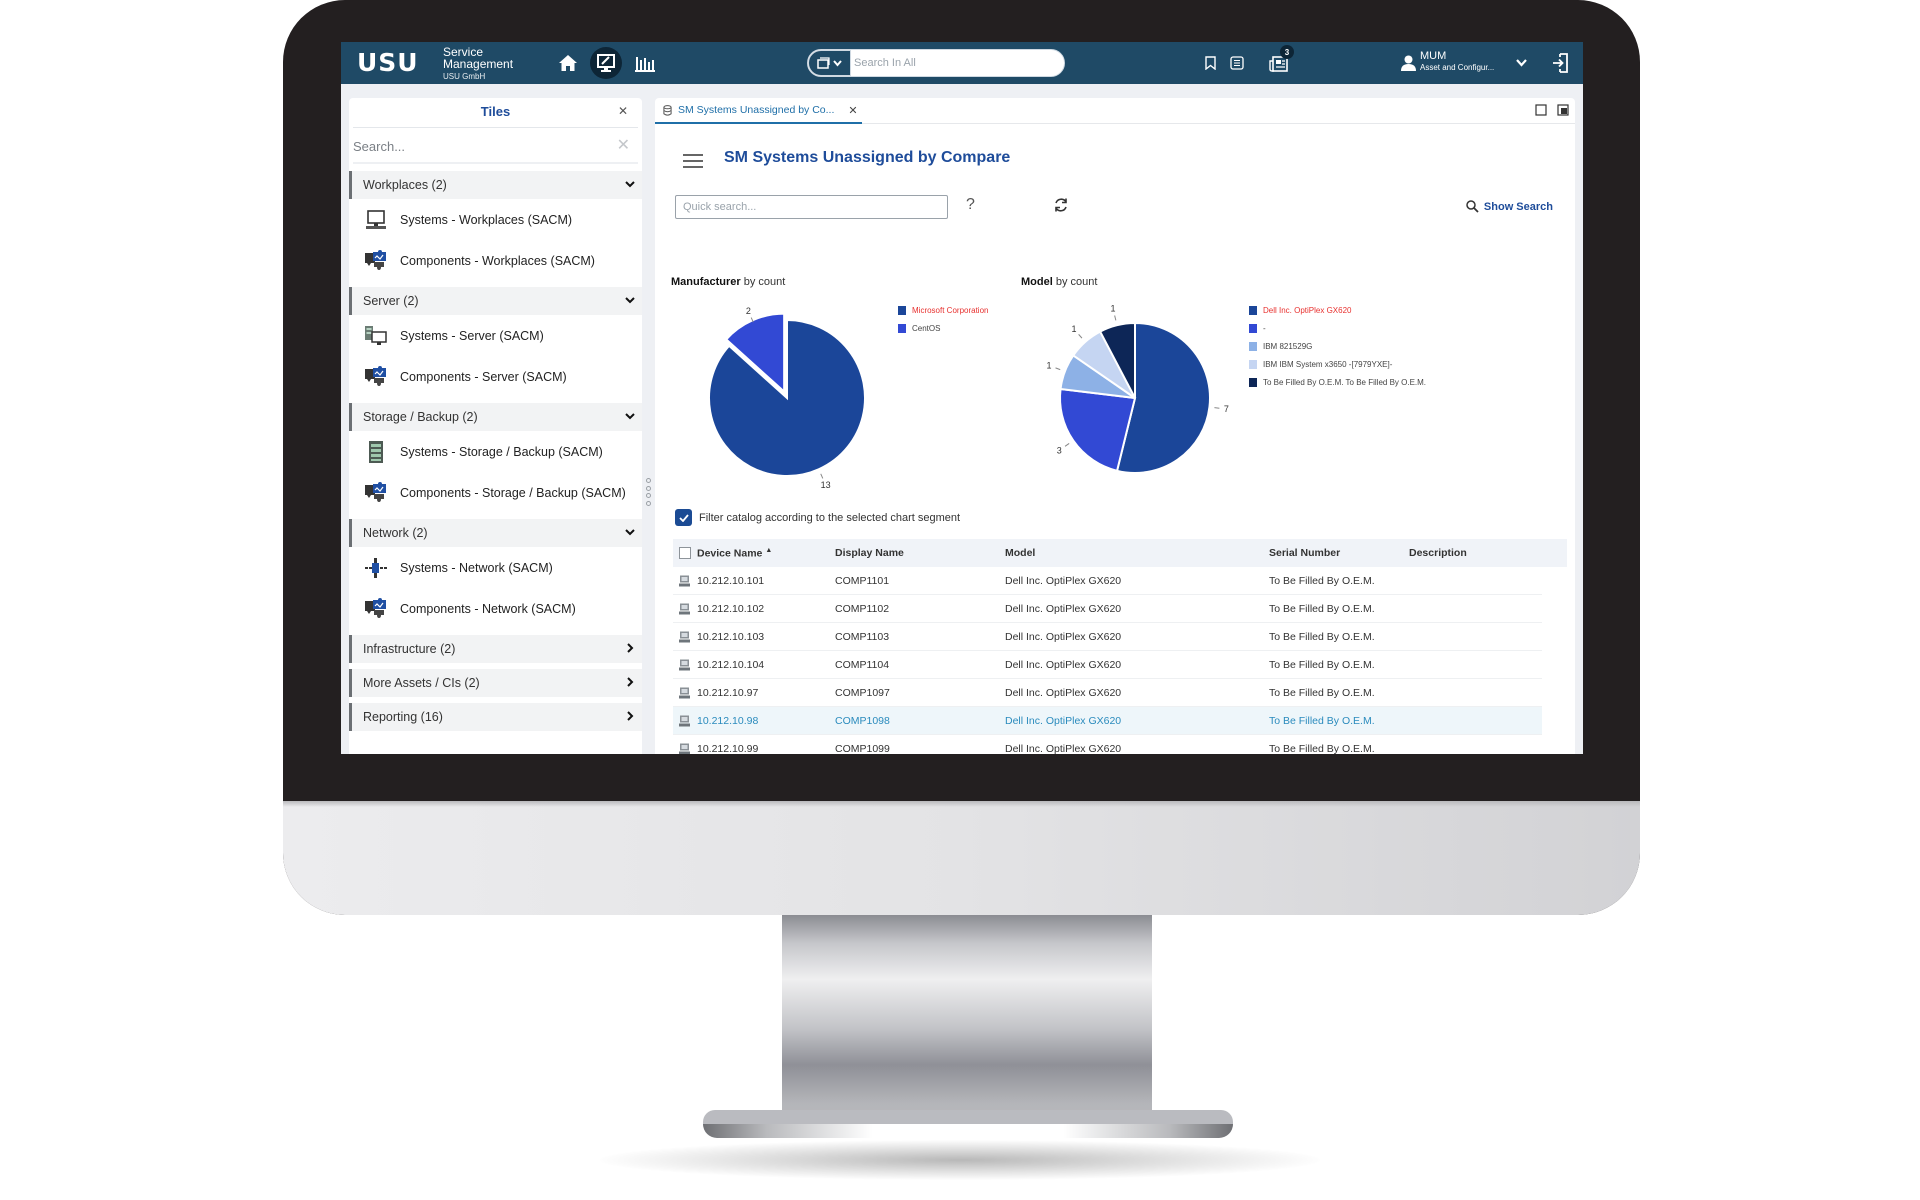  What do you see at coordinates (1137, 553) in the screenshot?
I see `column-model: Model` at bounding box center [1137, 553].